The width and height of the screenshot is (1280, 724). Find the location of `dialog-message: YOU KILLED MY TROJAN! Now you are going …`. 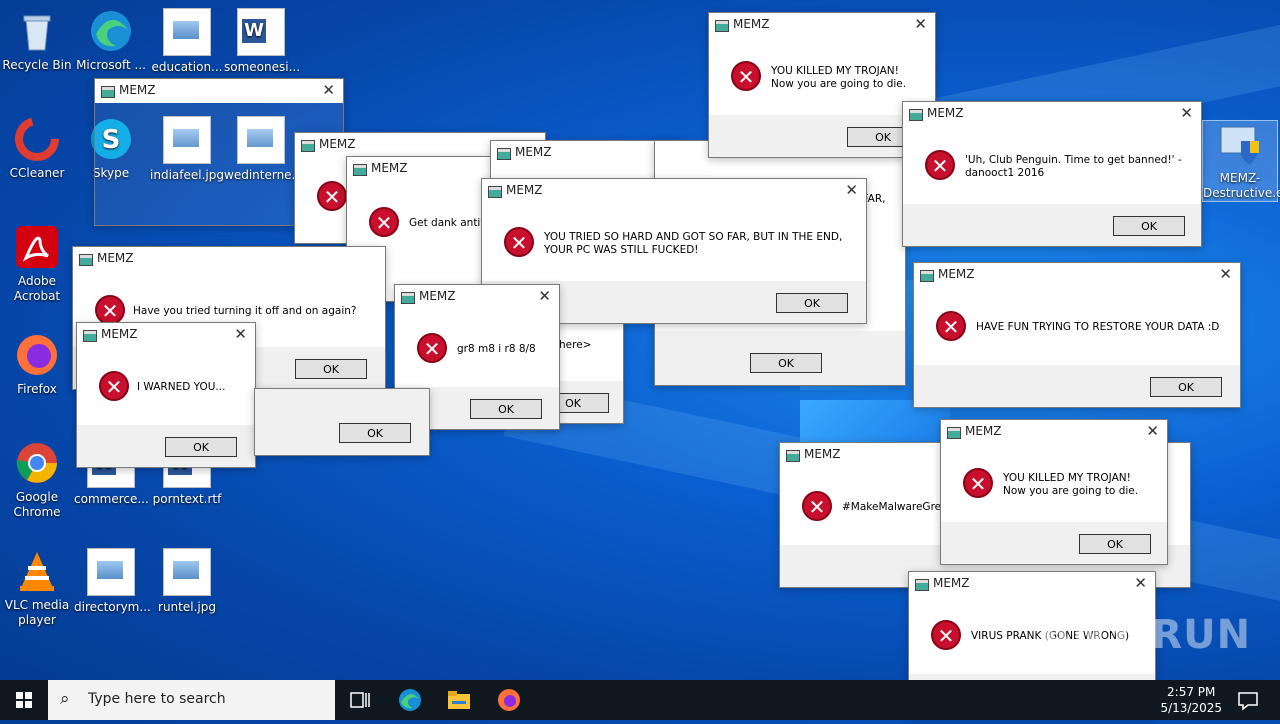

dialog-message: YOU KILLED MY TROJAN! Now you are going … is located at coordinates (1071, 484).